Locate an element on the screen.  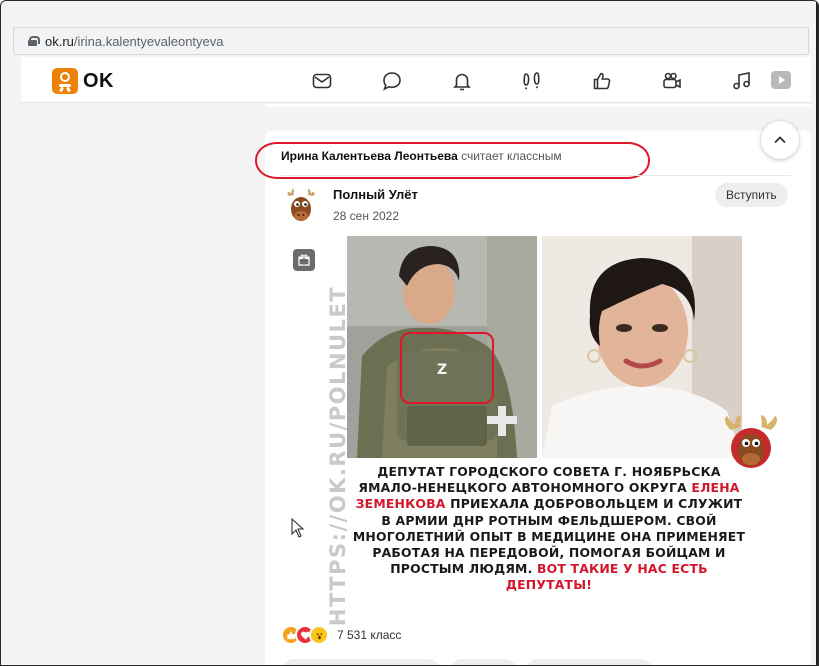
divider is located at coordinates (536, 175).